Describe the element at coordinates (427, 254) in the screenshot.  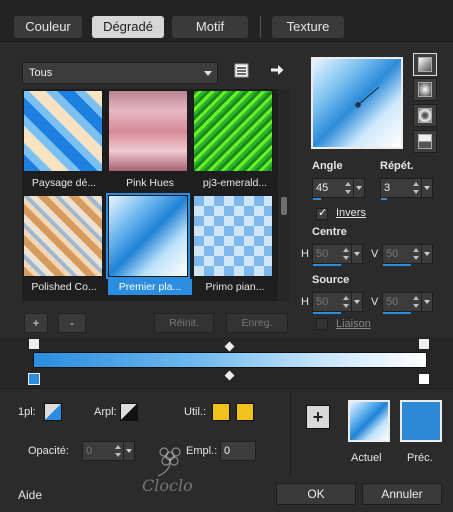
I see `center-v-dropdown-button` at that location.